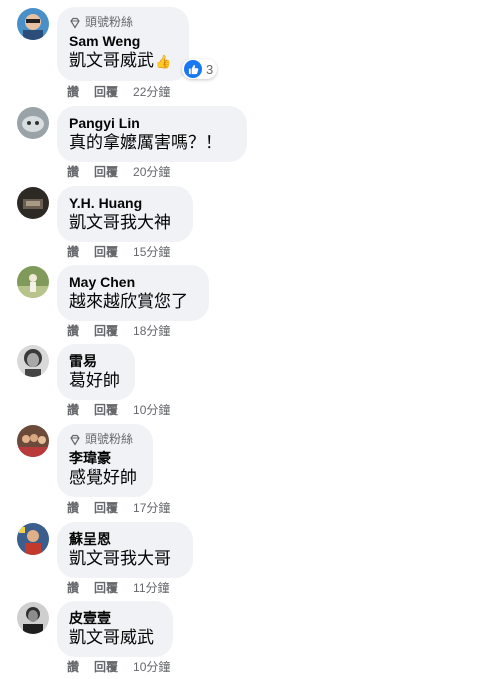 This screenshot has width=499, height=679. What do you see at coordinates (115, 618) in the screenshot?
I see `commenter-name: 皮壹壹` at bounding box center [115, 618].